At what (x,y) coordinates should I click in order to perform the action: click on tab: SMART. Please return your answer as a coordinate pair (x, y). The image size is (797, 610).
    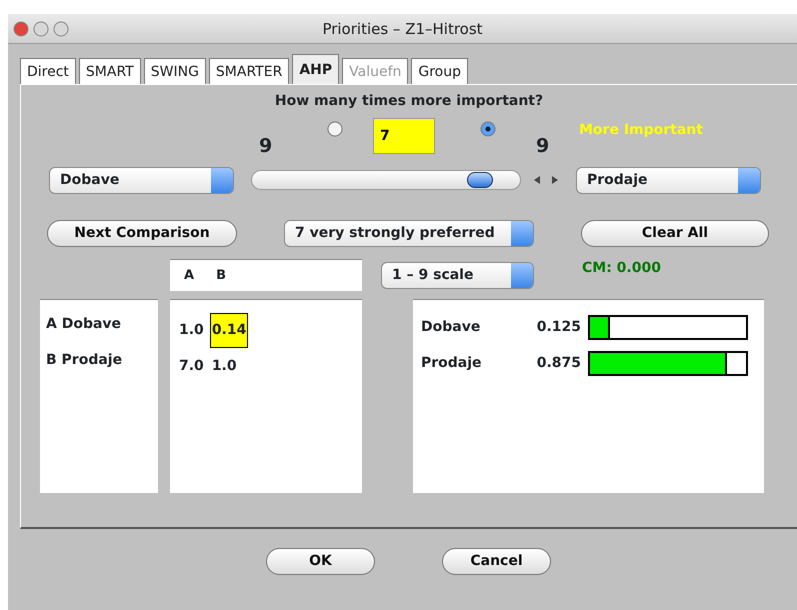
    Looking at the image, I should click on (109, 71).